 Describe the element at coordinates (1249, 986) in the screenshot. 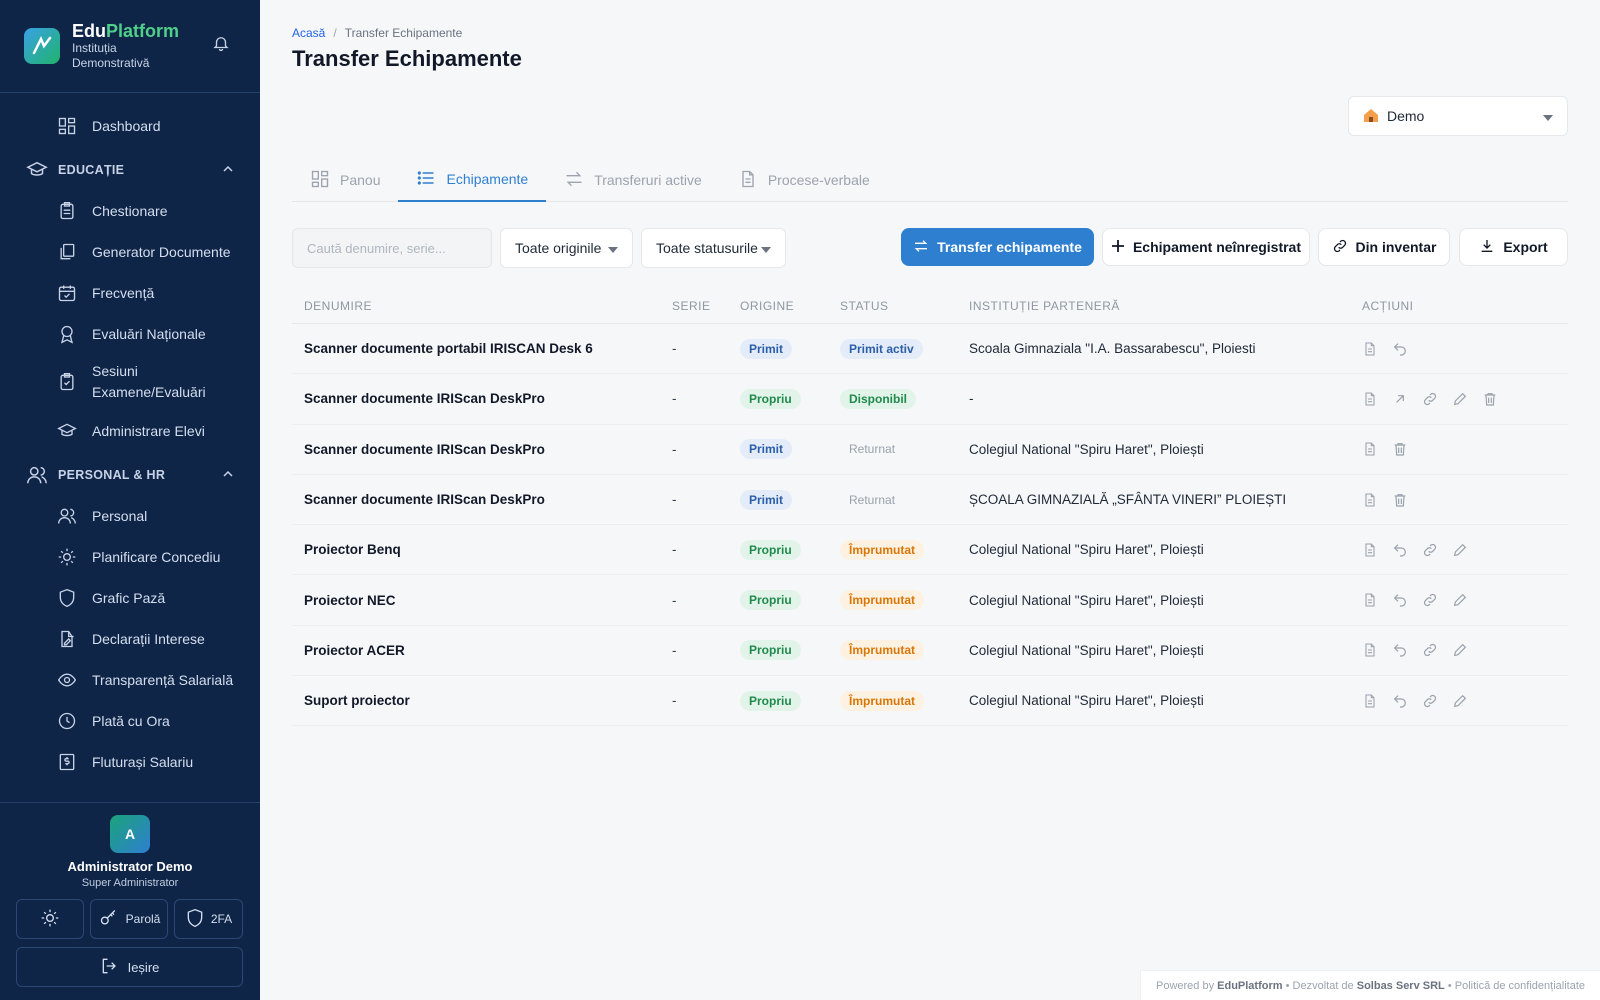

I see `footer-brand-link: EduPlatform` at that location.